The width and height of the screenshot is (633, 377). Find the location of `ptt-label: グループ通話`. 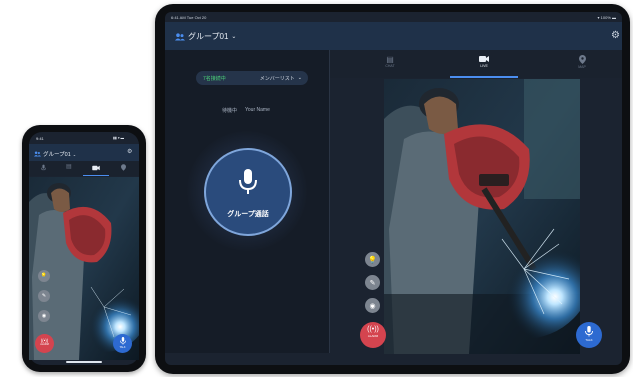

ptt-label: グループ通話 is located at coordinates (248, 214).